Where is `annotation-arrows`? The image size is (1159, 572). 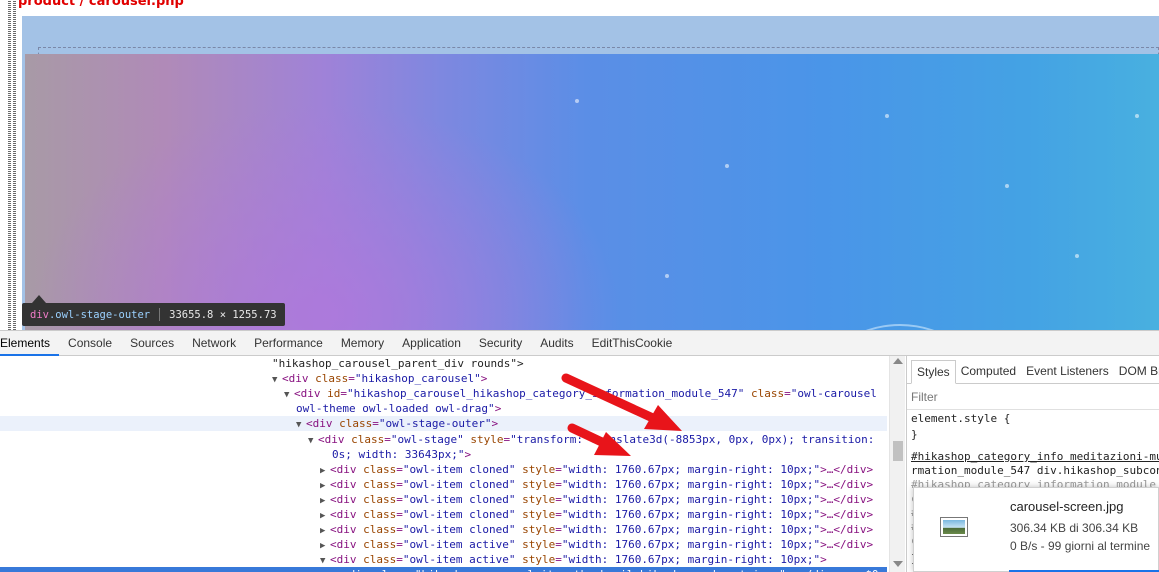
annotation-arrows is located at coordinates (621, 414).